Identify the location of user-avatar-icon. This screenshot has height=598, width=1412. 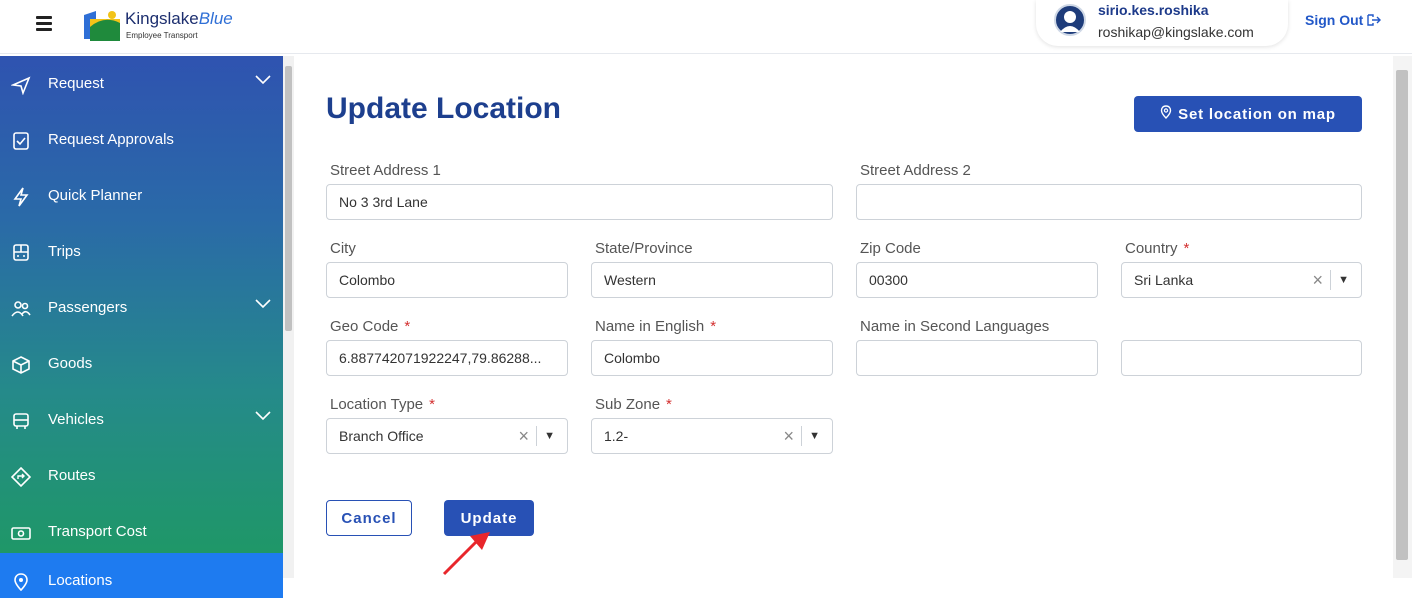
(1070, 21).